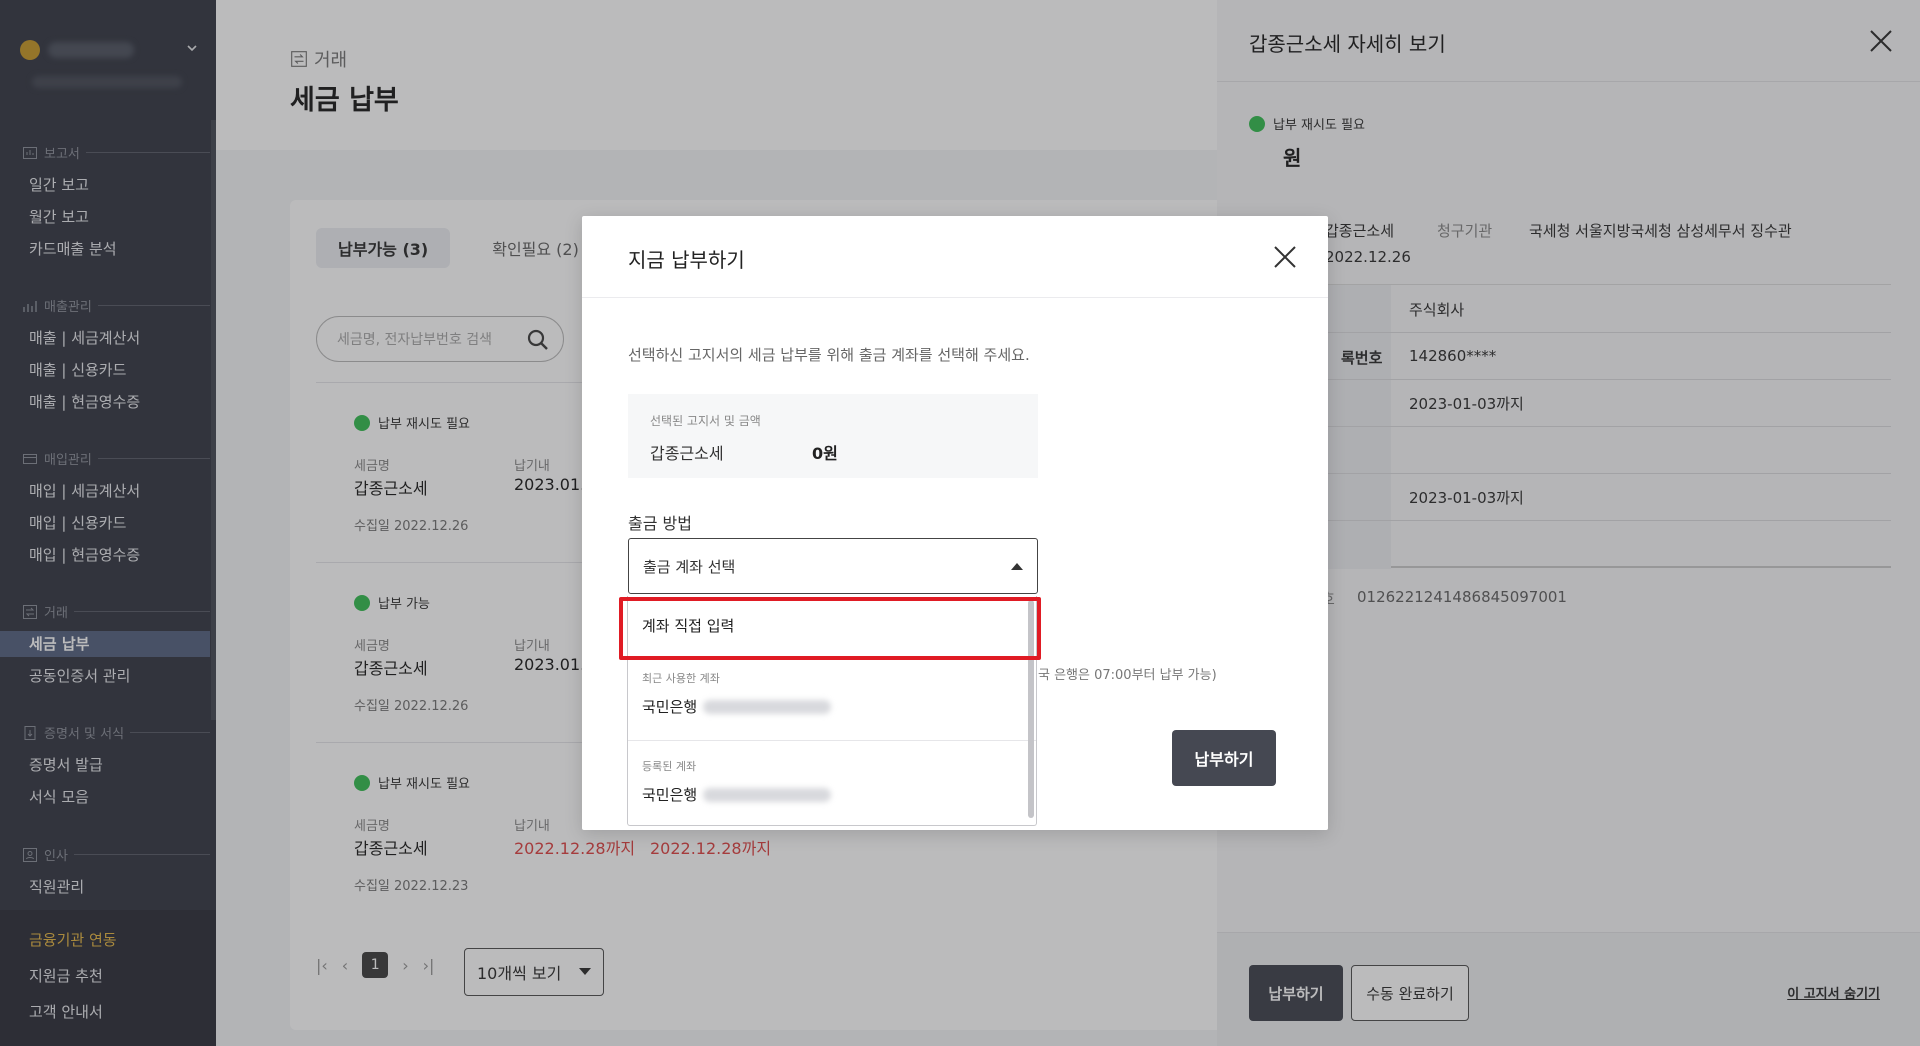 This screenshot has width=1920, height=1046. I want to click on selected-tax-name: 갑종근소세, so click(687, 453).